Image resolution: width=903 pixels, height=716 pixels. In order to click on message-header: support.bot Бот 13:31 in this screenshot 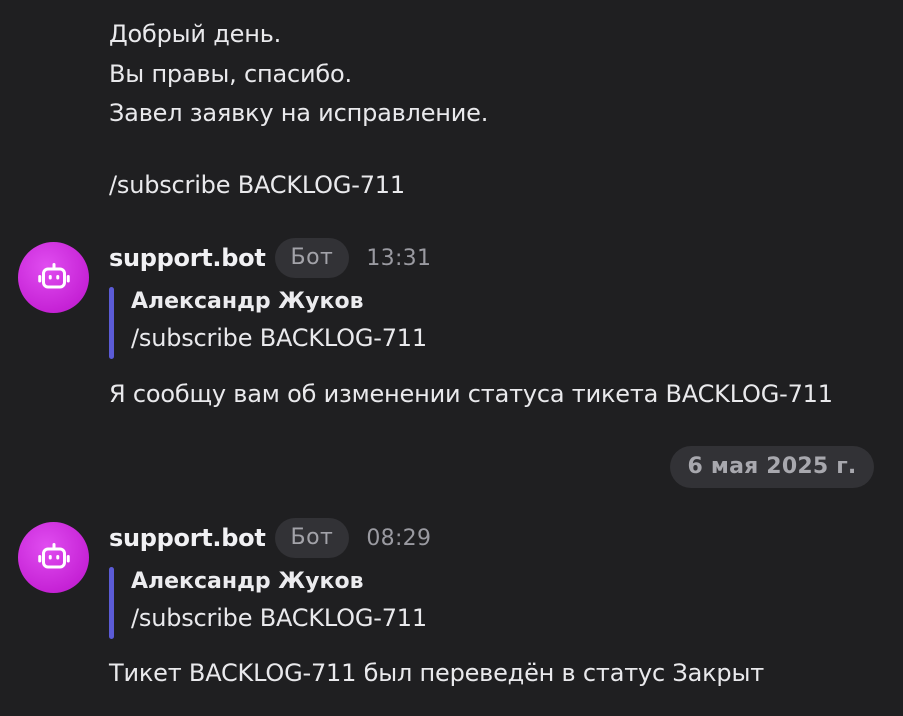, I will do `click(270, 258)`.